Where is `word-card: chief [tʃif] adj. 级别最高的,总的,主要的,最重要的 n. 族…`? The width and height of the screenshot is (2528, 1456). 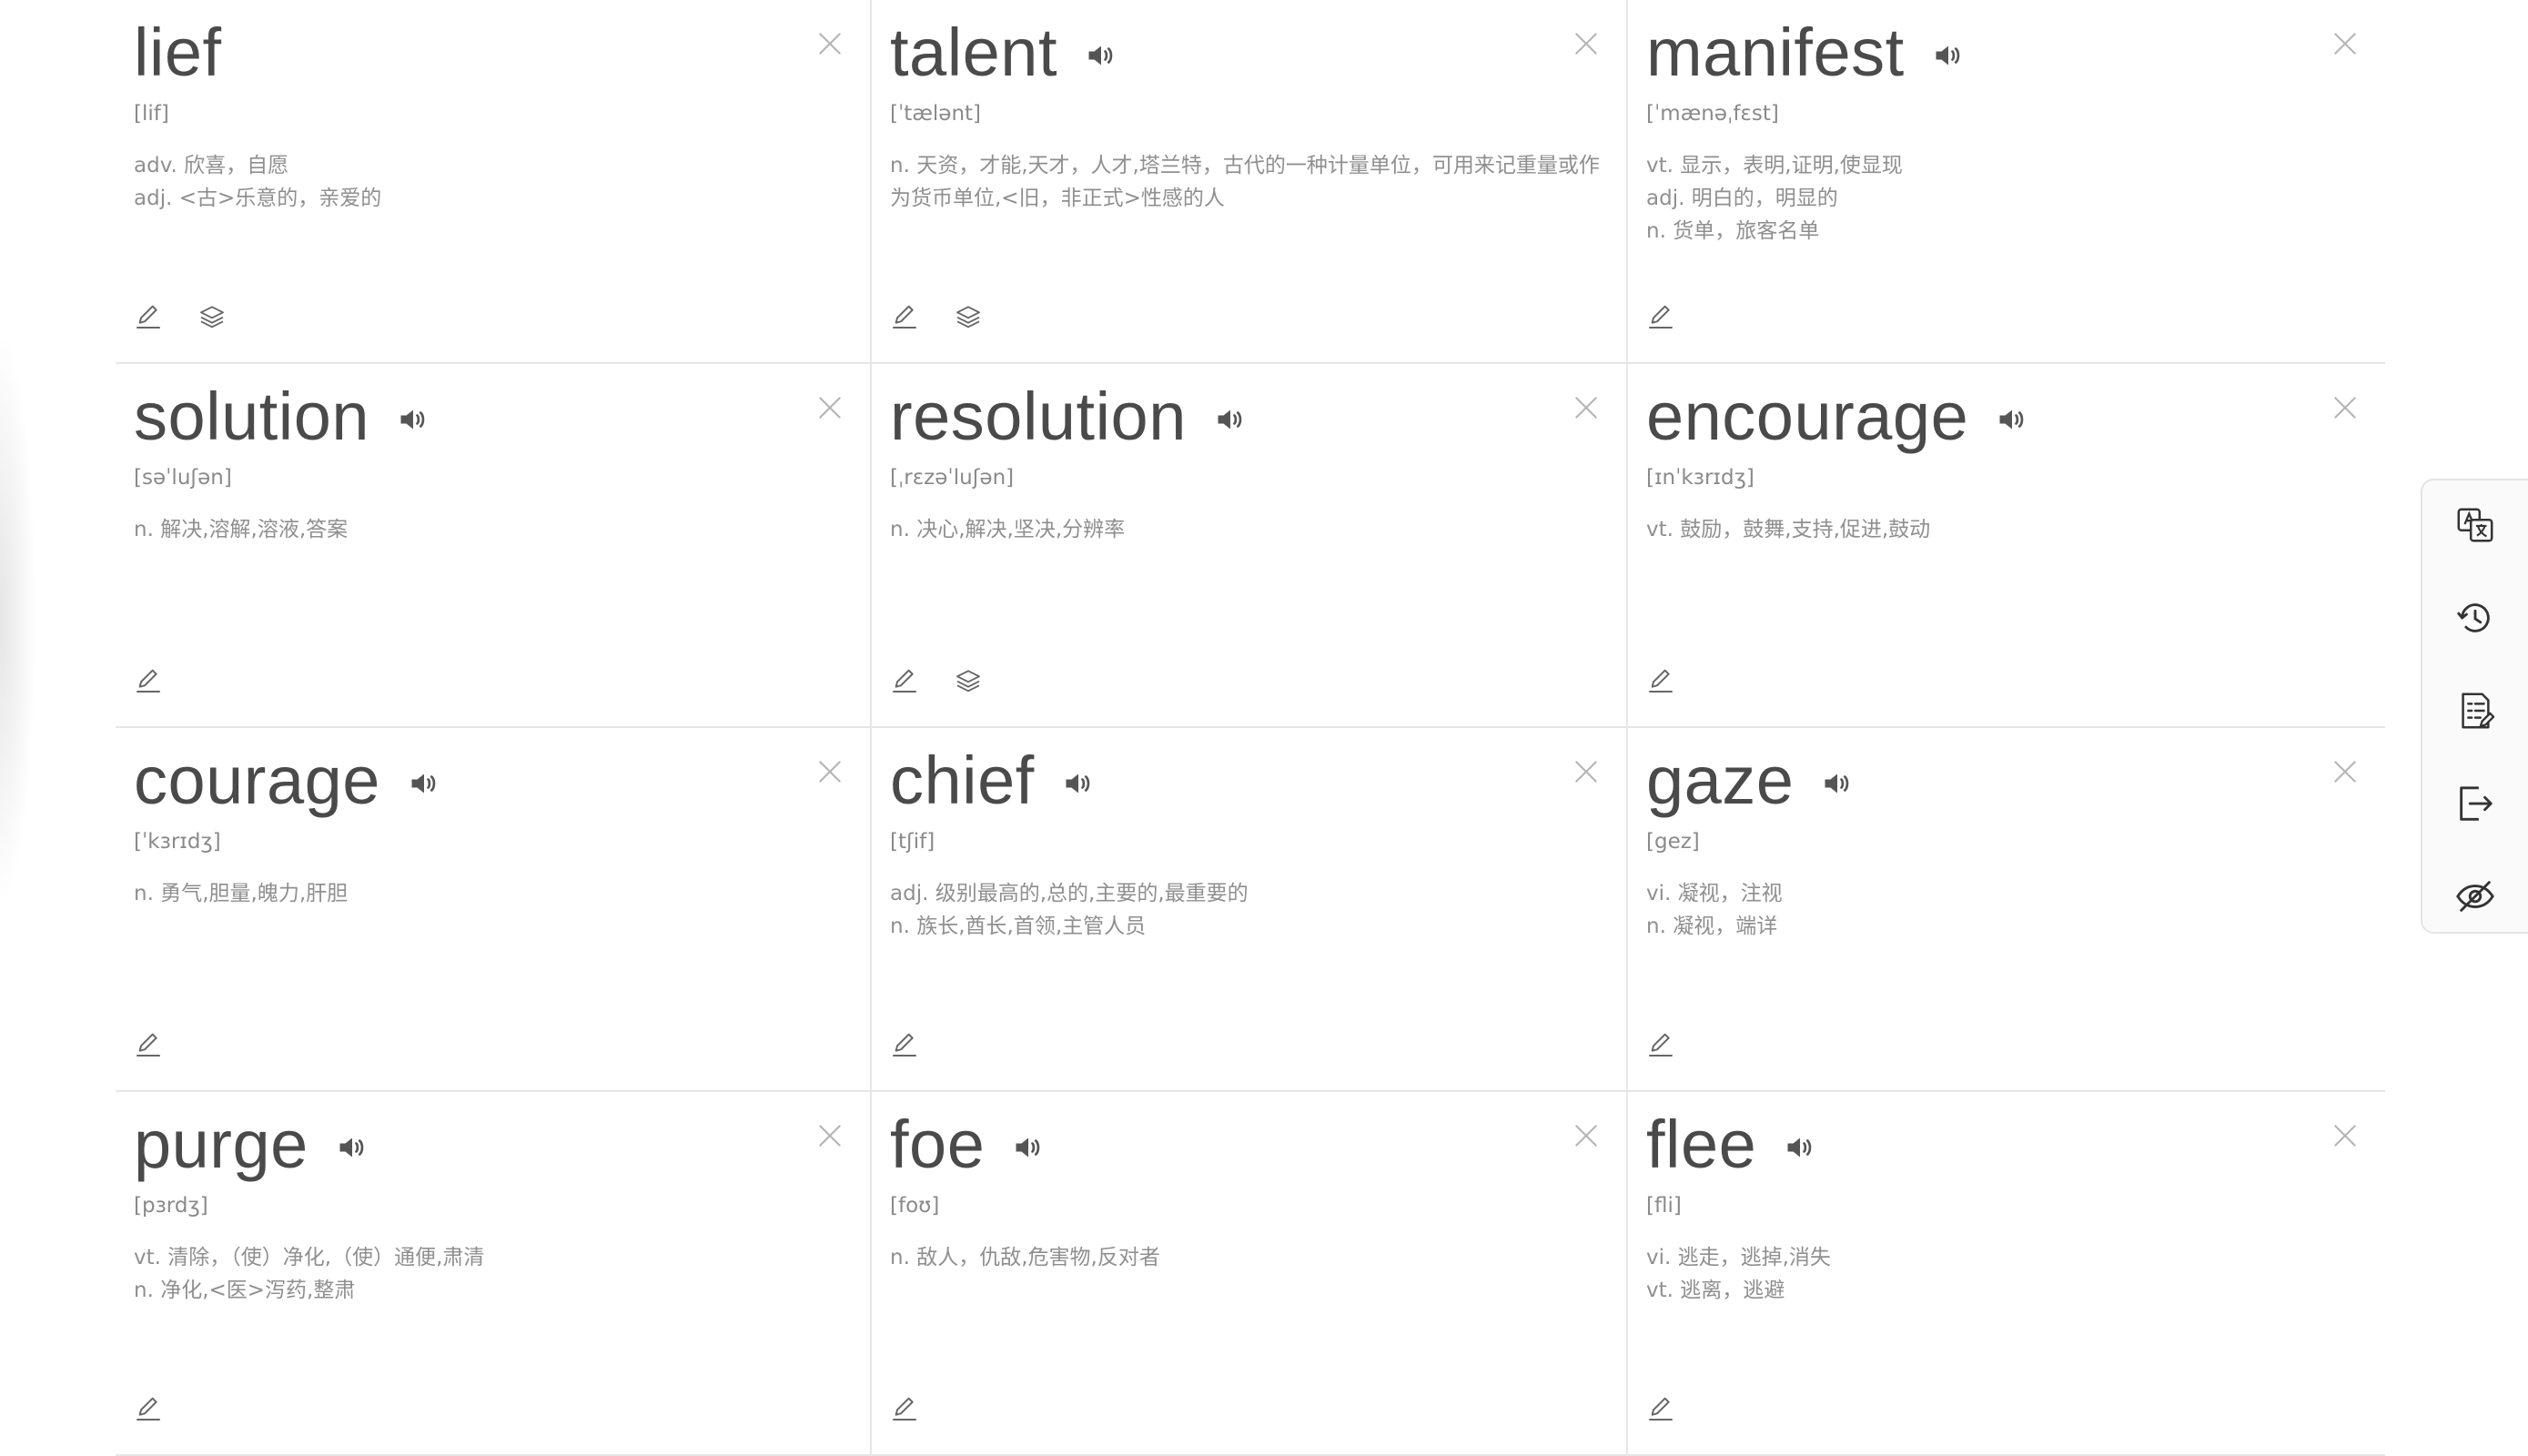
word-card: chief [tʃif] adj. 级别最高的,总的,主要的,最重要的 n. 族… is located at coordinates (1250, 910).